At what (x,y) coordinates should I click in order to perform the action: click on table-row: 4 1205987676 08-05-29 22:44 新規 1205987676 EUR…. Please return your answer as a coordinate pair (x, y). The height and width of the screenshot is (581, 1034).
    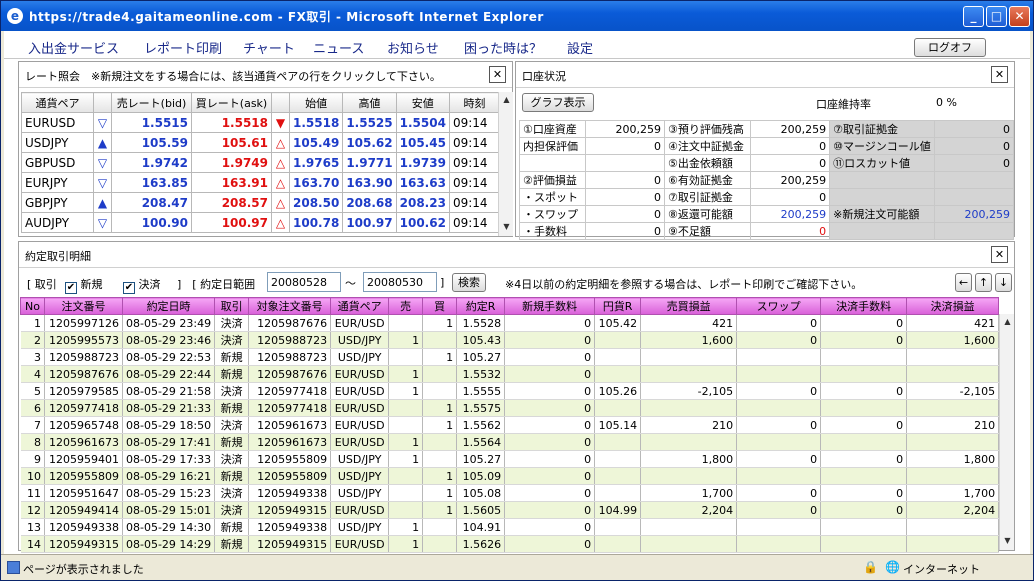
    Looking at the image, I should click on (510, 374).